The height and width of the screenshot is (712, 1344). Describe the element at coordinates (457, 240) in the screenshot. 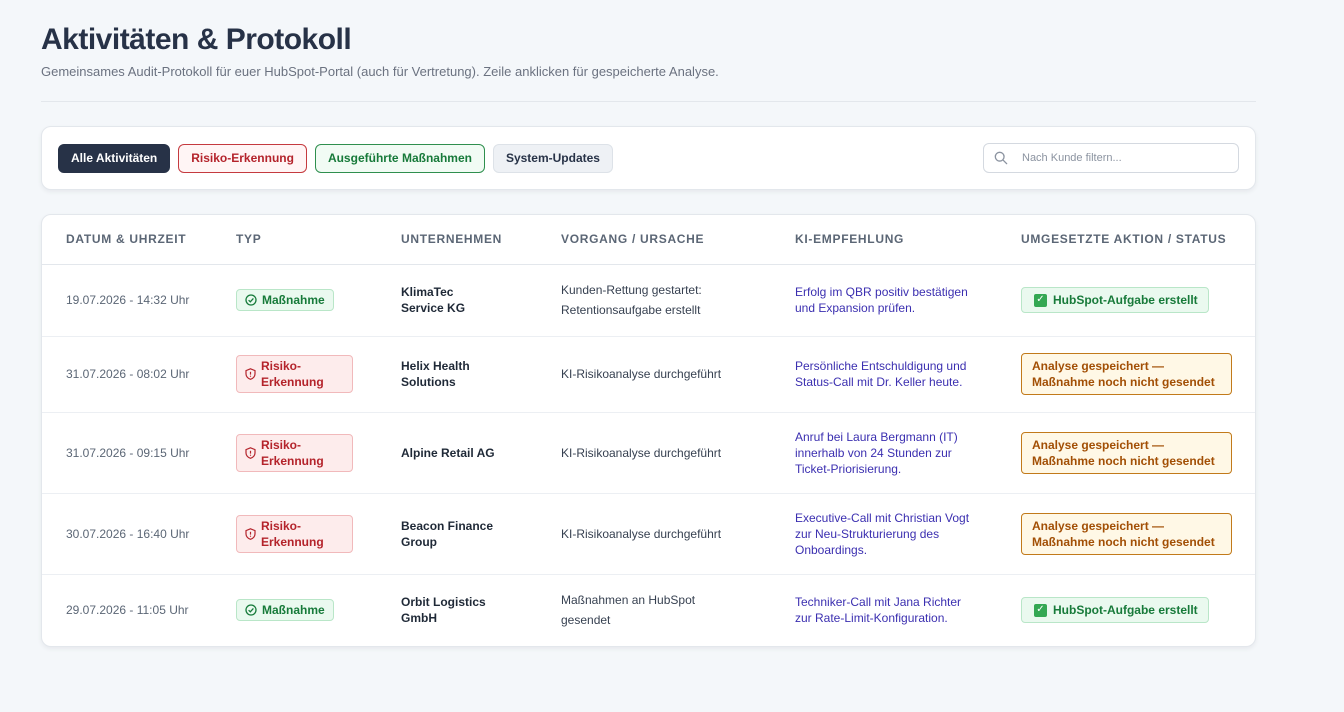

I see `header-company: Unternehmen` at that location.